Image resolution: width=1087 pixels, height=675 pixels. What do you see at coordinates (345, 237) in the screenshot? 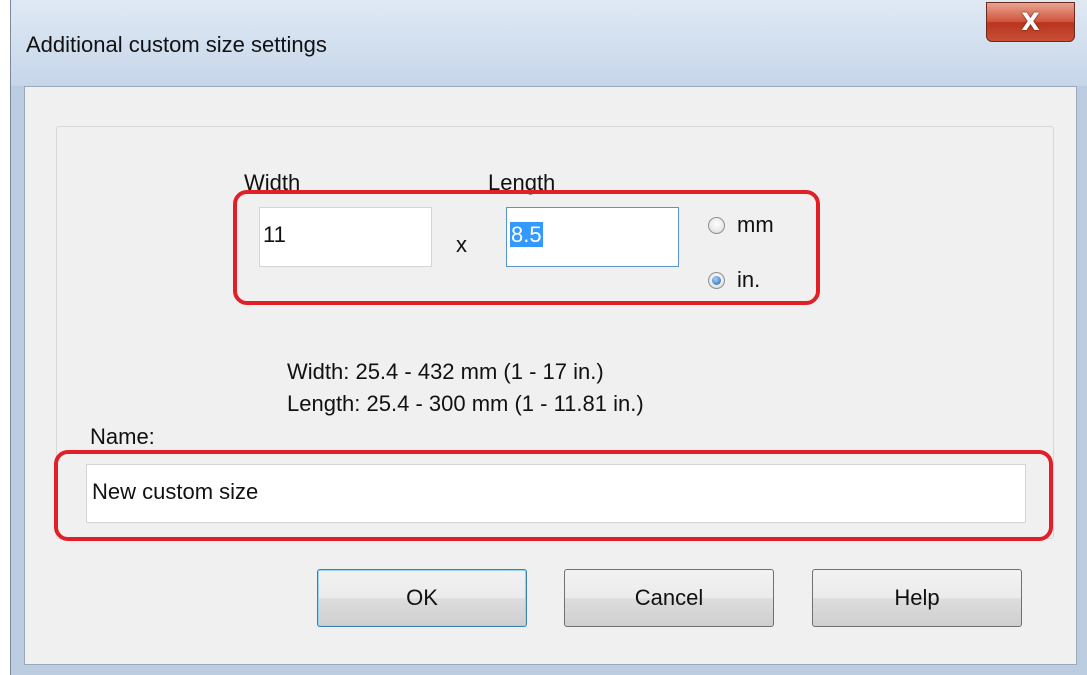
I see `width-input: 11` at bounding box center [345, 237].